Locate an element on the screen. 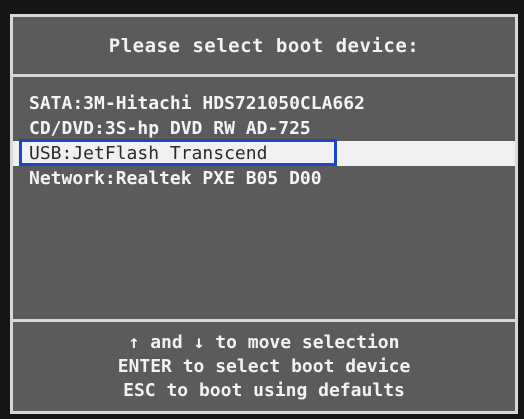  boot-device-network: Network:Realtek PXE B05 D00 is located at coordinates (264, 178).